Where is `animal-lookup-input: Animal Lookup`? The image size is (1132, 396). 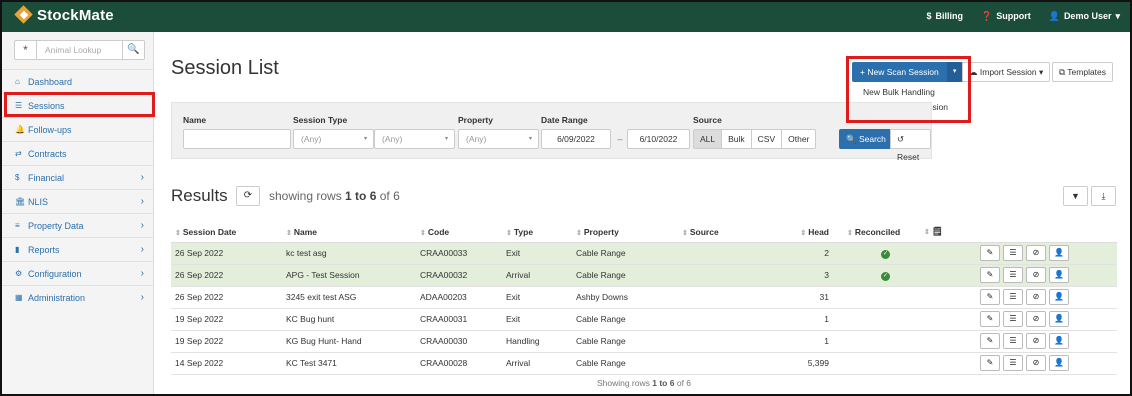
animal-lookup-input: Animal Lookup is located at coordinates (79, 50).